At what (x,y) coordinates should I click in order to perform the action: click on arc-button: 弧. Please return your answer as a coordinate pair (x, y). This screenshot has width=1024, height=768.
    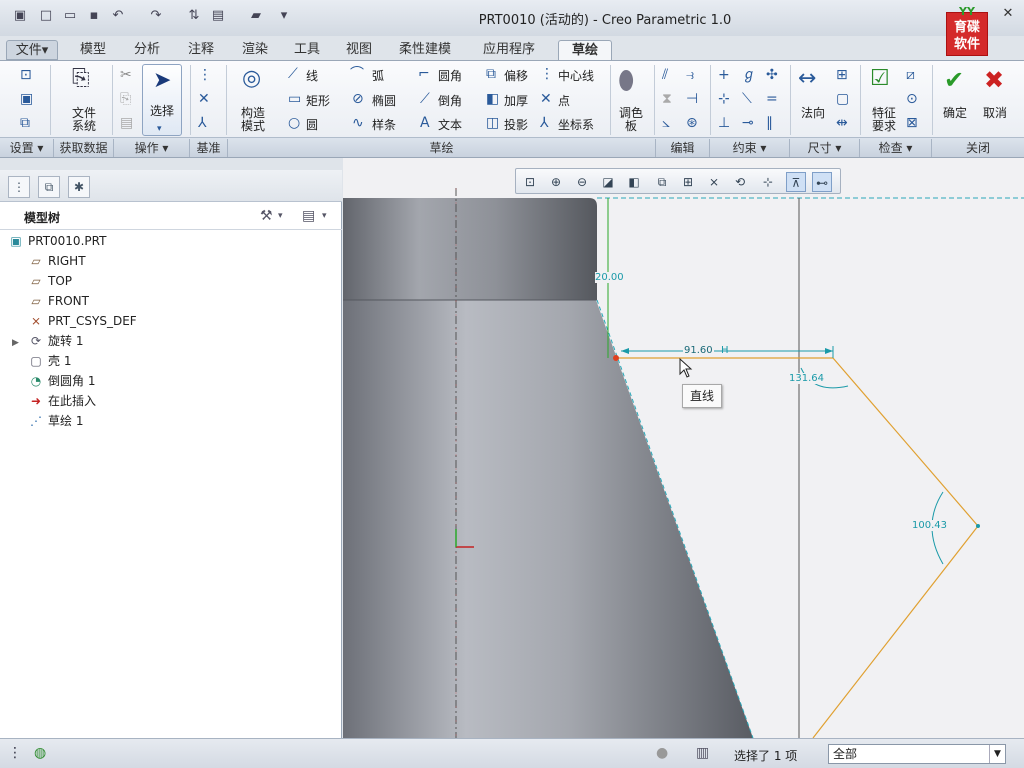
    Looking at the image, I should click on (378, 75).